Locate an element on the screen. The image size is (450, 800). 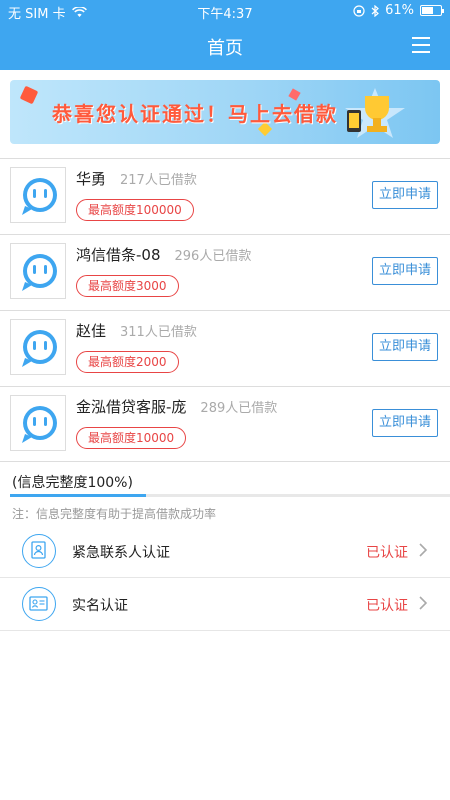
loan-item: 赵佳 311人已借款 最高额度2000 立即申请 is located at coordinates (225, 348).